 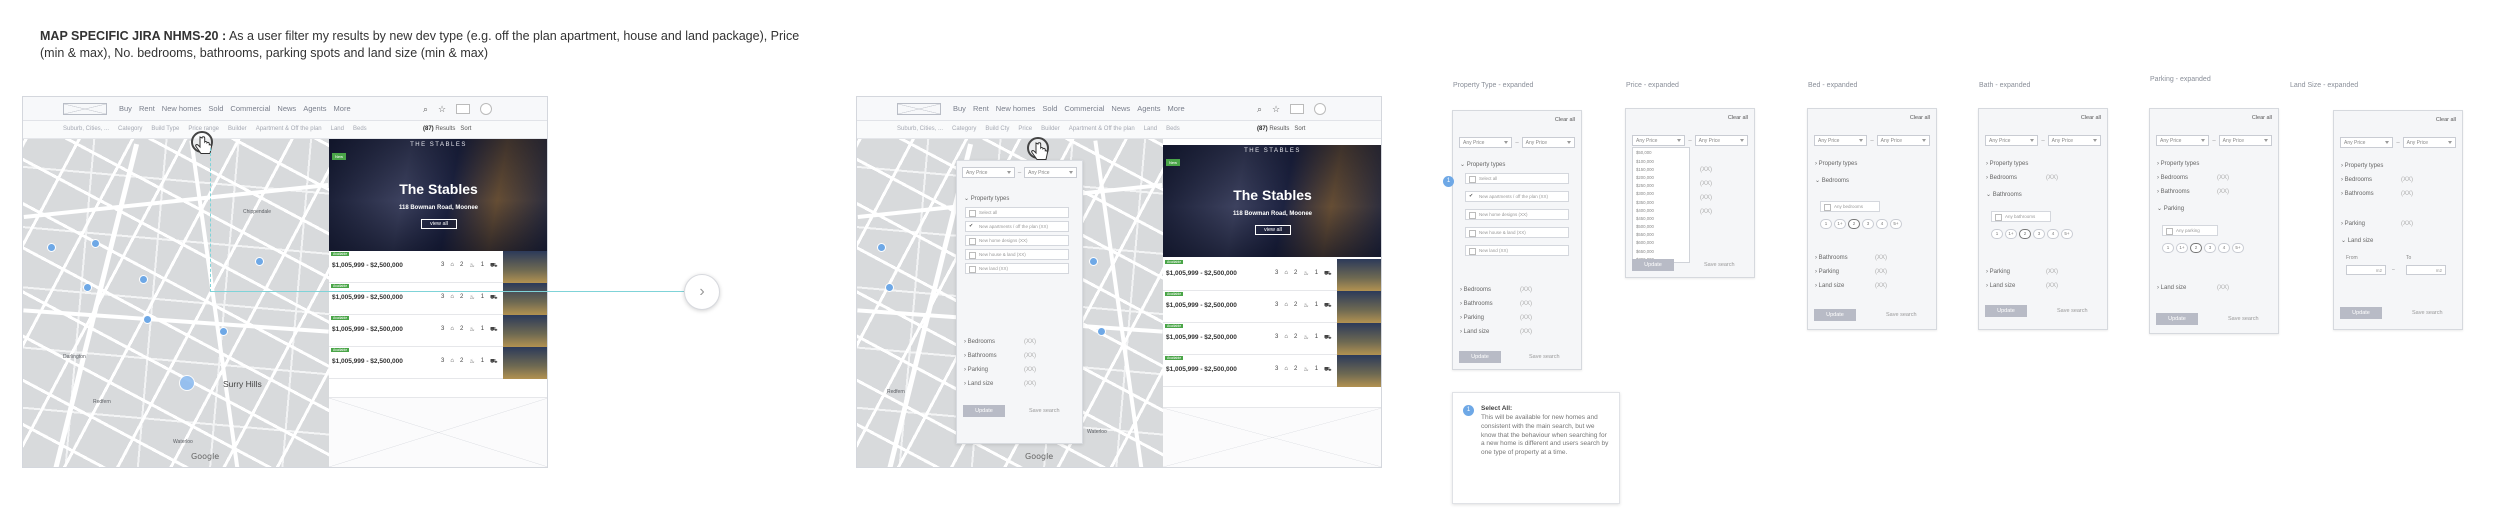 I want to click on nav-rent: Rent, so click(x=147, y=108).